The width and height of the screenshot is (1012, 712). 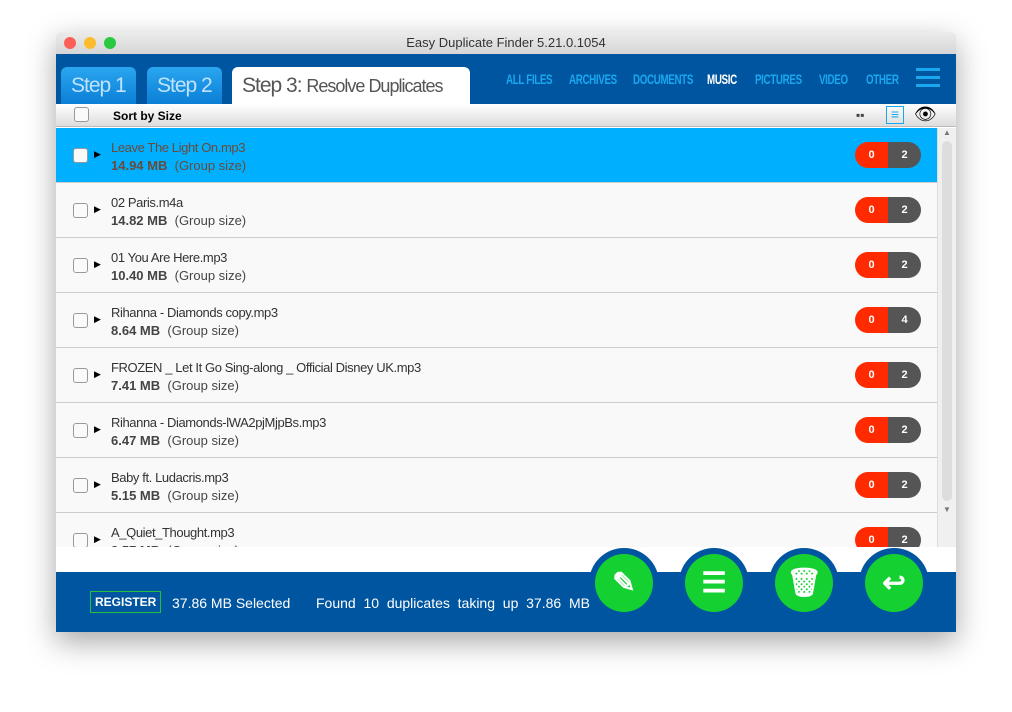 What do you see at coordinates (81, 114) in the screenshot?
I see `select-all-checkbox` at bounding box center [81, 114].